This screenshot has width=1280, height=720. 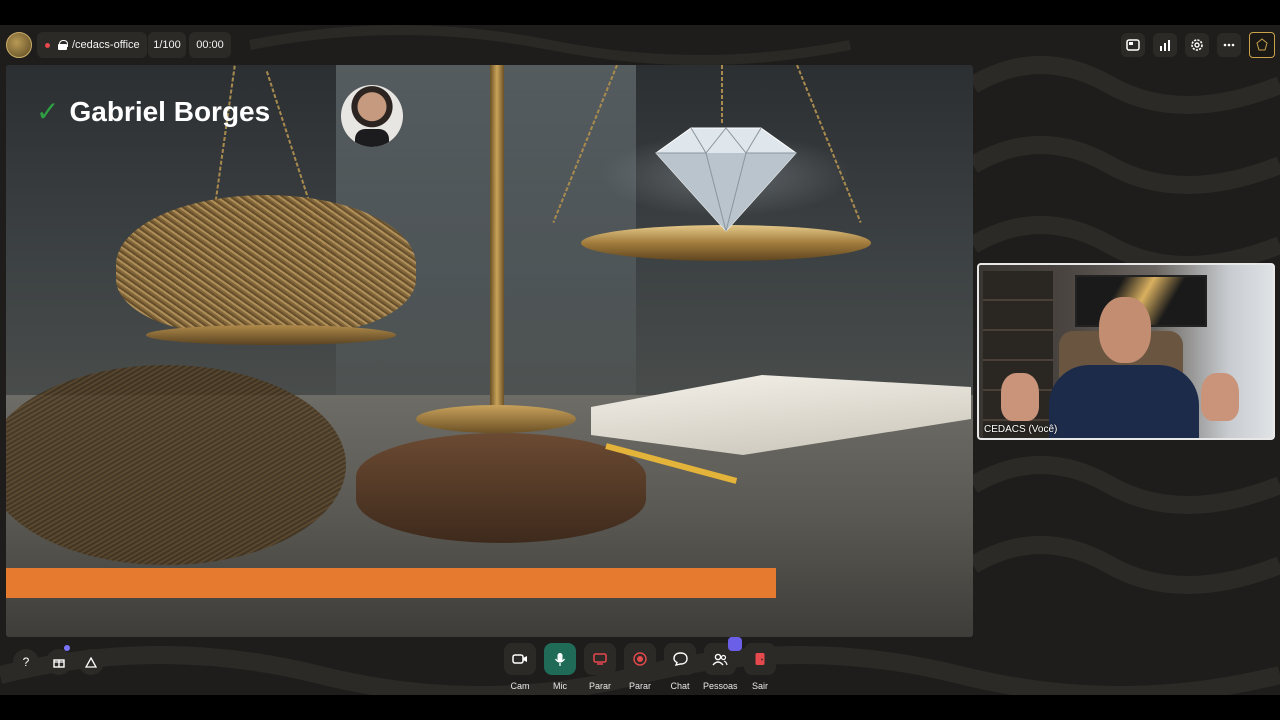 What do you see at coordinates (1021, 429) in the screenshot?
I see `self-video-label: CEDACS (Você)` at bounding box center [1021, 429].